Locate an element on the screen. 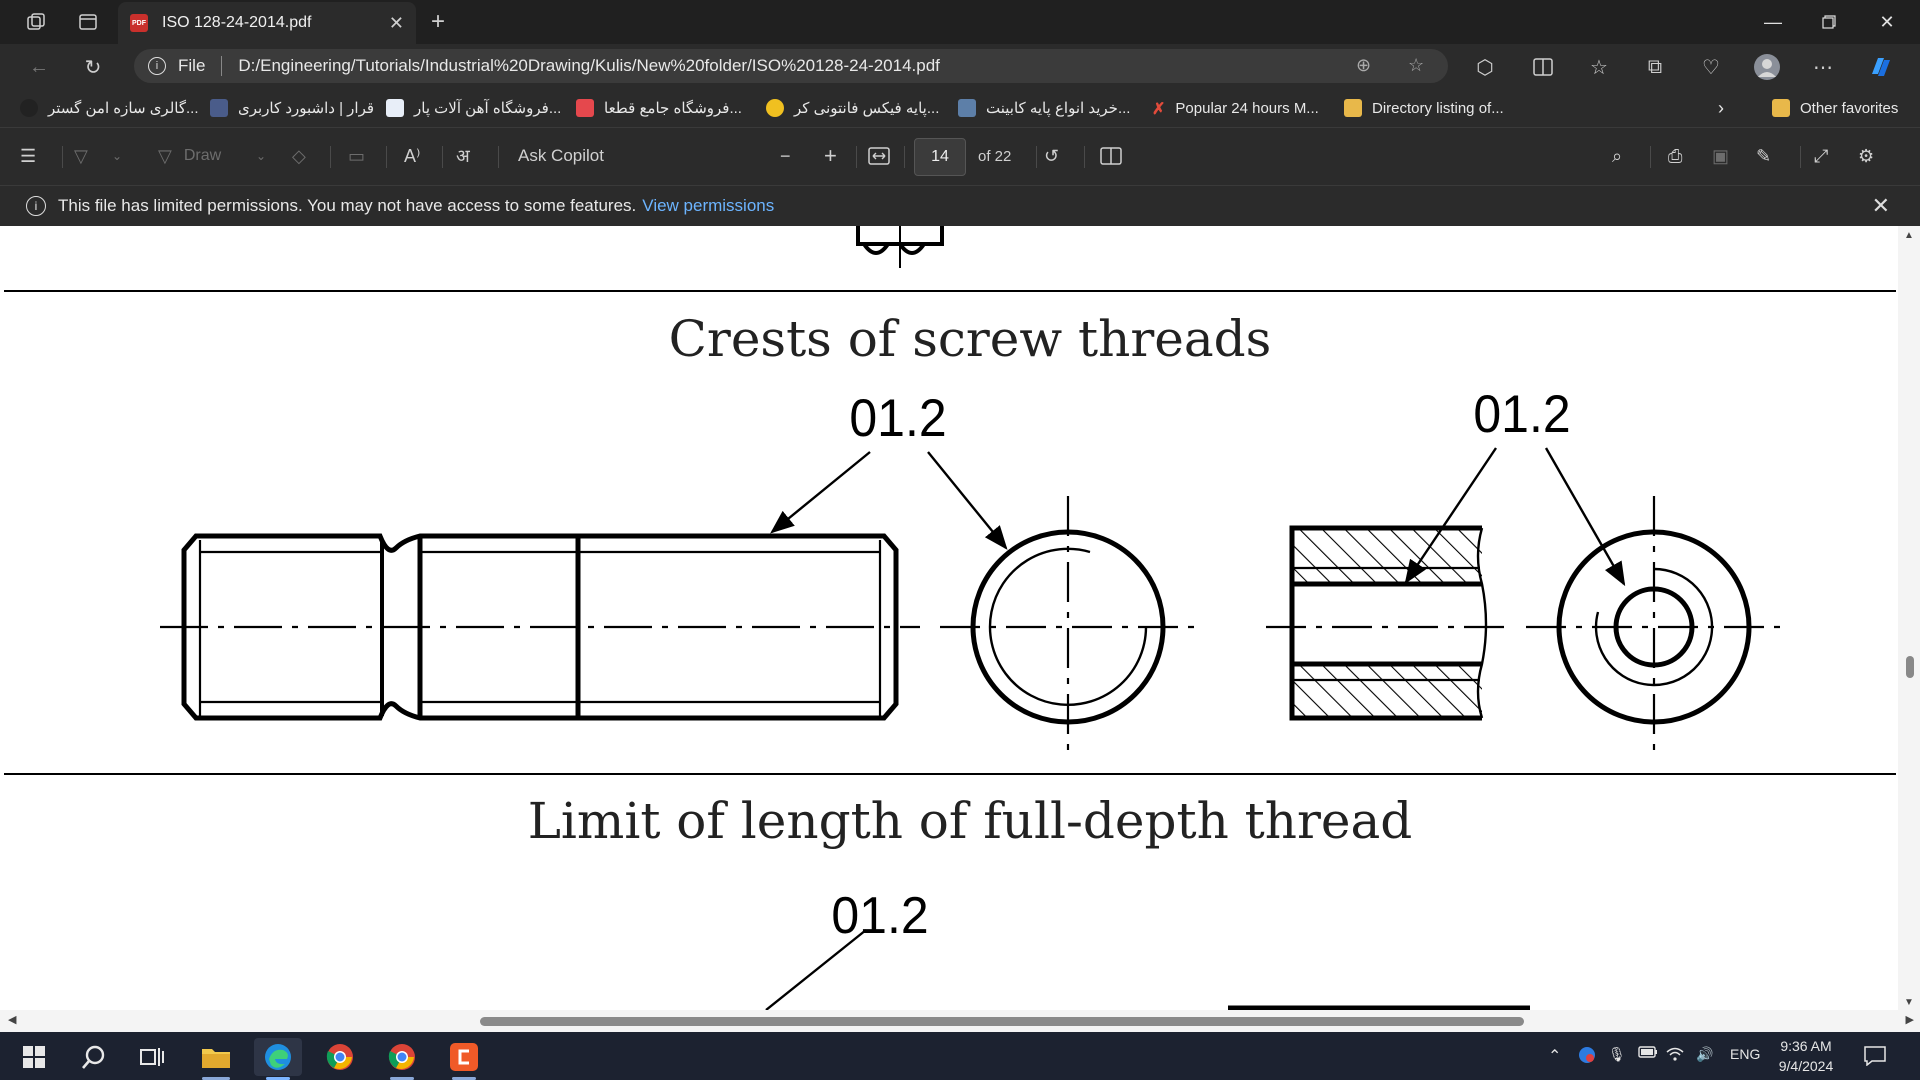 Image resolution: width=1920 pixels, height=1080 pixels. microphone-icon: 🎙 is located at coordinates (1617, 1054).